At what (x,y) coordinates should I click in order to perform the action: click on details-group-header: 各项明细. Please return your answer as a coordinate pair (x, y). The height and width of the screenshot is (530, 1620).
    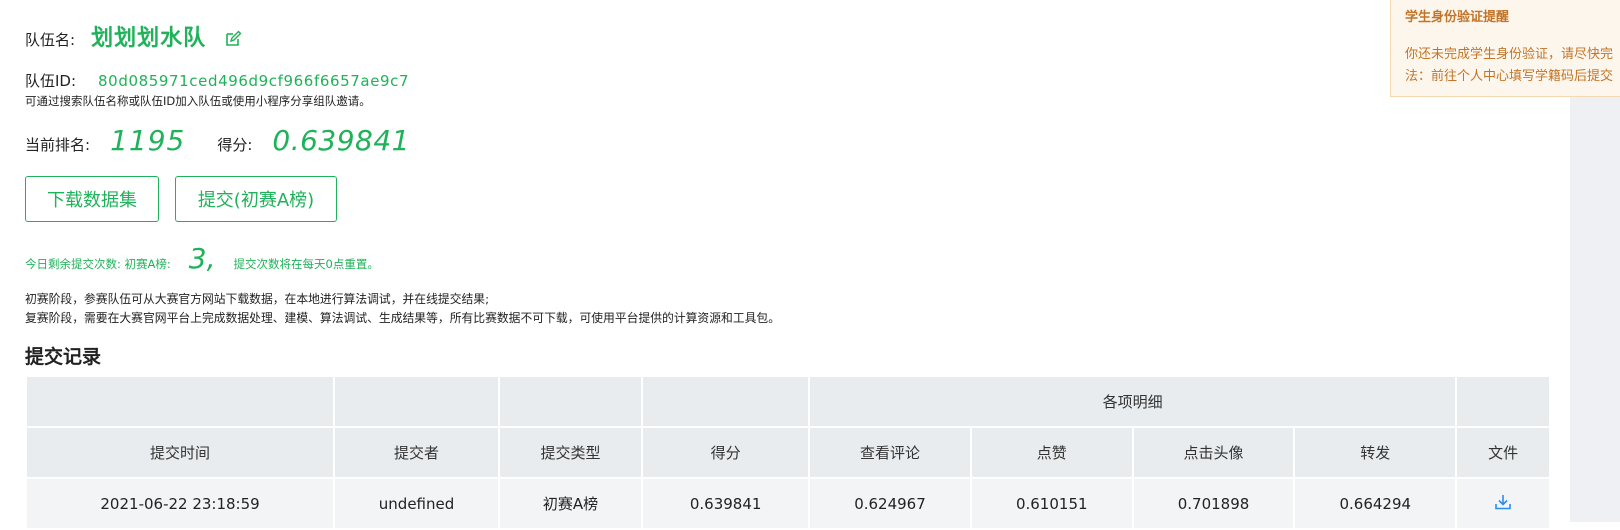
    Looking at the image, I should click on (1133, 401).